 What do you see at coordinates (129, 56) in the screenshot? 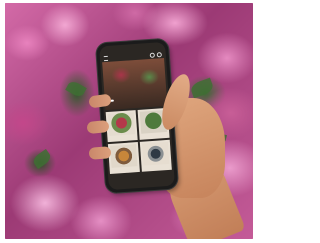
I see `brand-name` at bounding box center [129, 56].